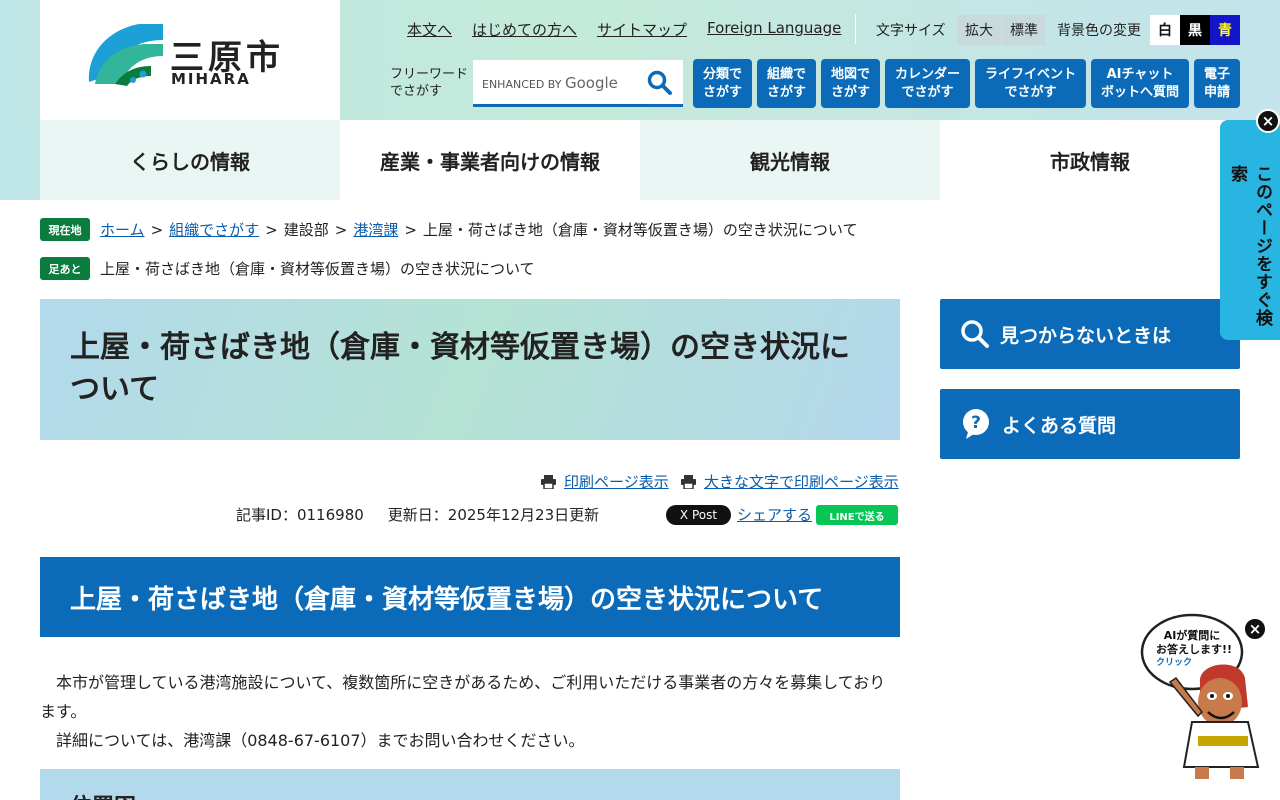 The image size is (1280, 800). Describe the element at coordinates (1140, 83) in the screenshot. I see `ai-chatbot-button: AIチャット ボットへ質問` at that location.